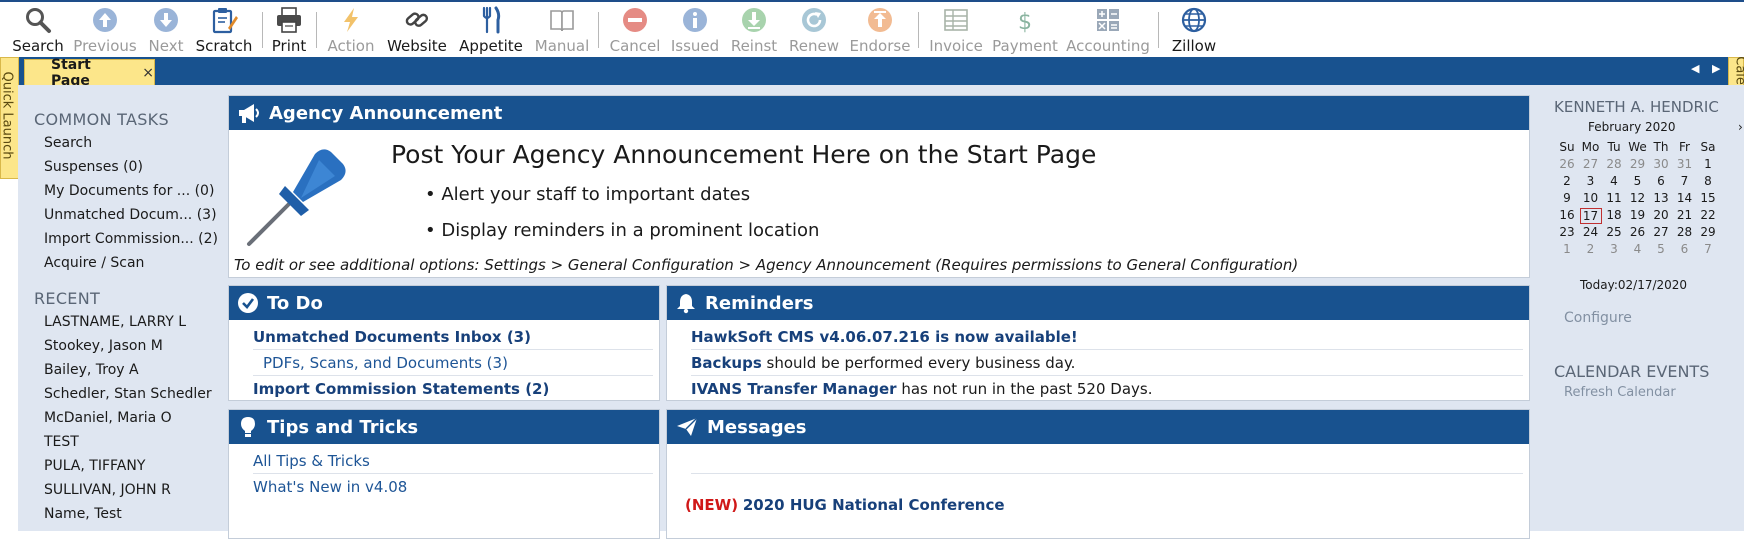  I want to click on quick-launch-label: Quick Launch, so click(7, 115).